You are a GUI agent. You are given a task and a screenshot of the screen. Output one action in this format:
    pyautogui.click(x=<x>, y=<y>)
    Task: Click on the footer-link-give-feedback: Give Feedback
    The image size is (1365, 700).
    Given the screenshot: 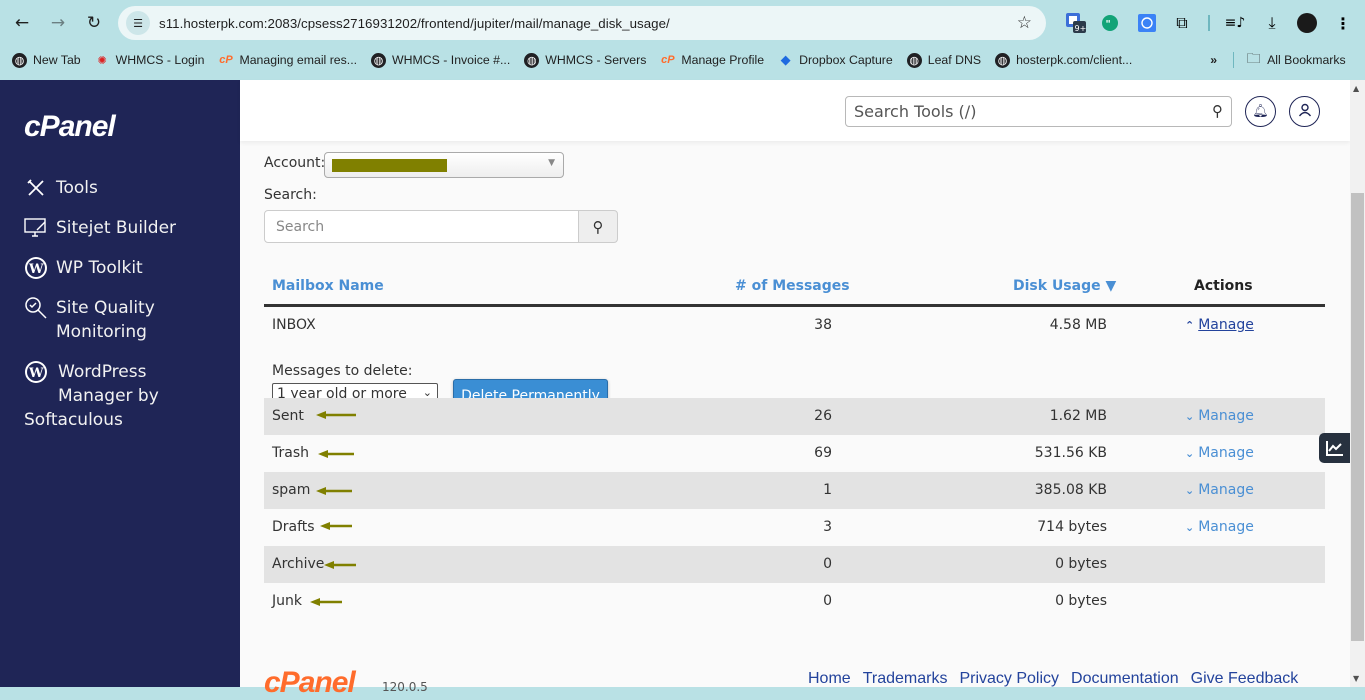 What is the action you would take?
    pyautogui.click(x=1245, y=679)
    